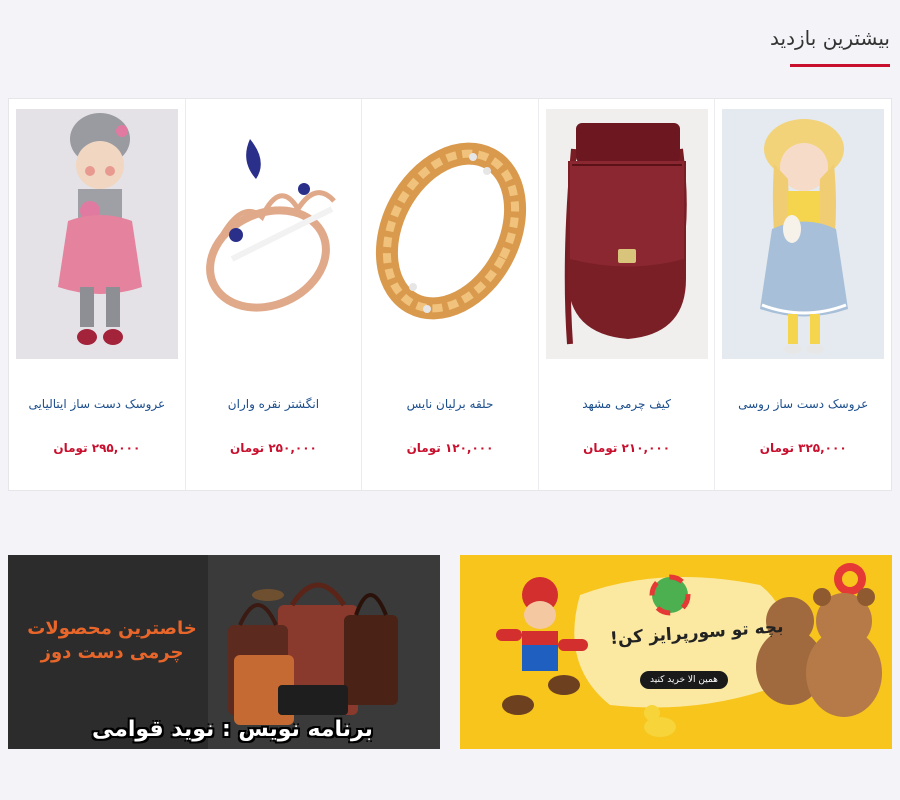  Describe the element at coordinates (626, 234) in the screenshot. I see `leather-bag-image` at that location.